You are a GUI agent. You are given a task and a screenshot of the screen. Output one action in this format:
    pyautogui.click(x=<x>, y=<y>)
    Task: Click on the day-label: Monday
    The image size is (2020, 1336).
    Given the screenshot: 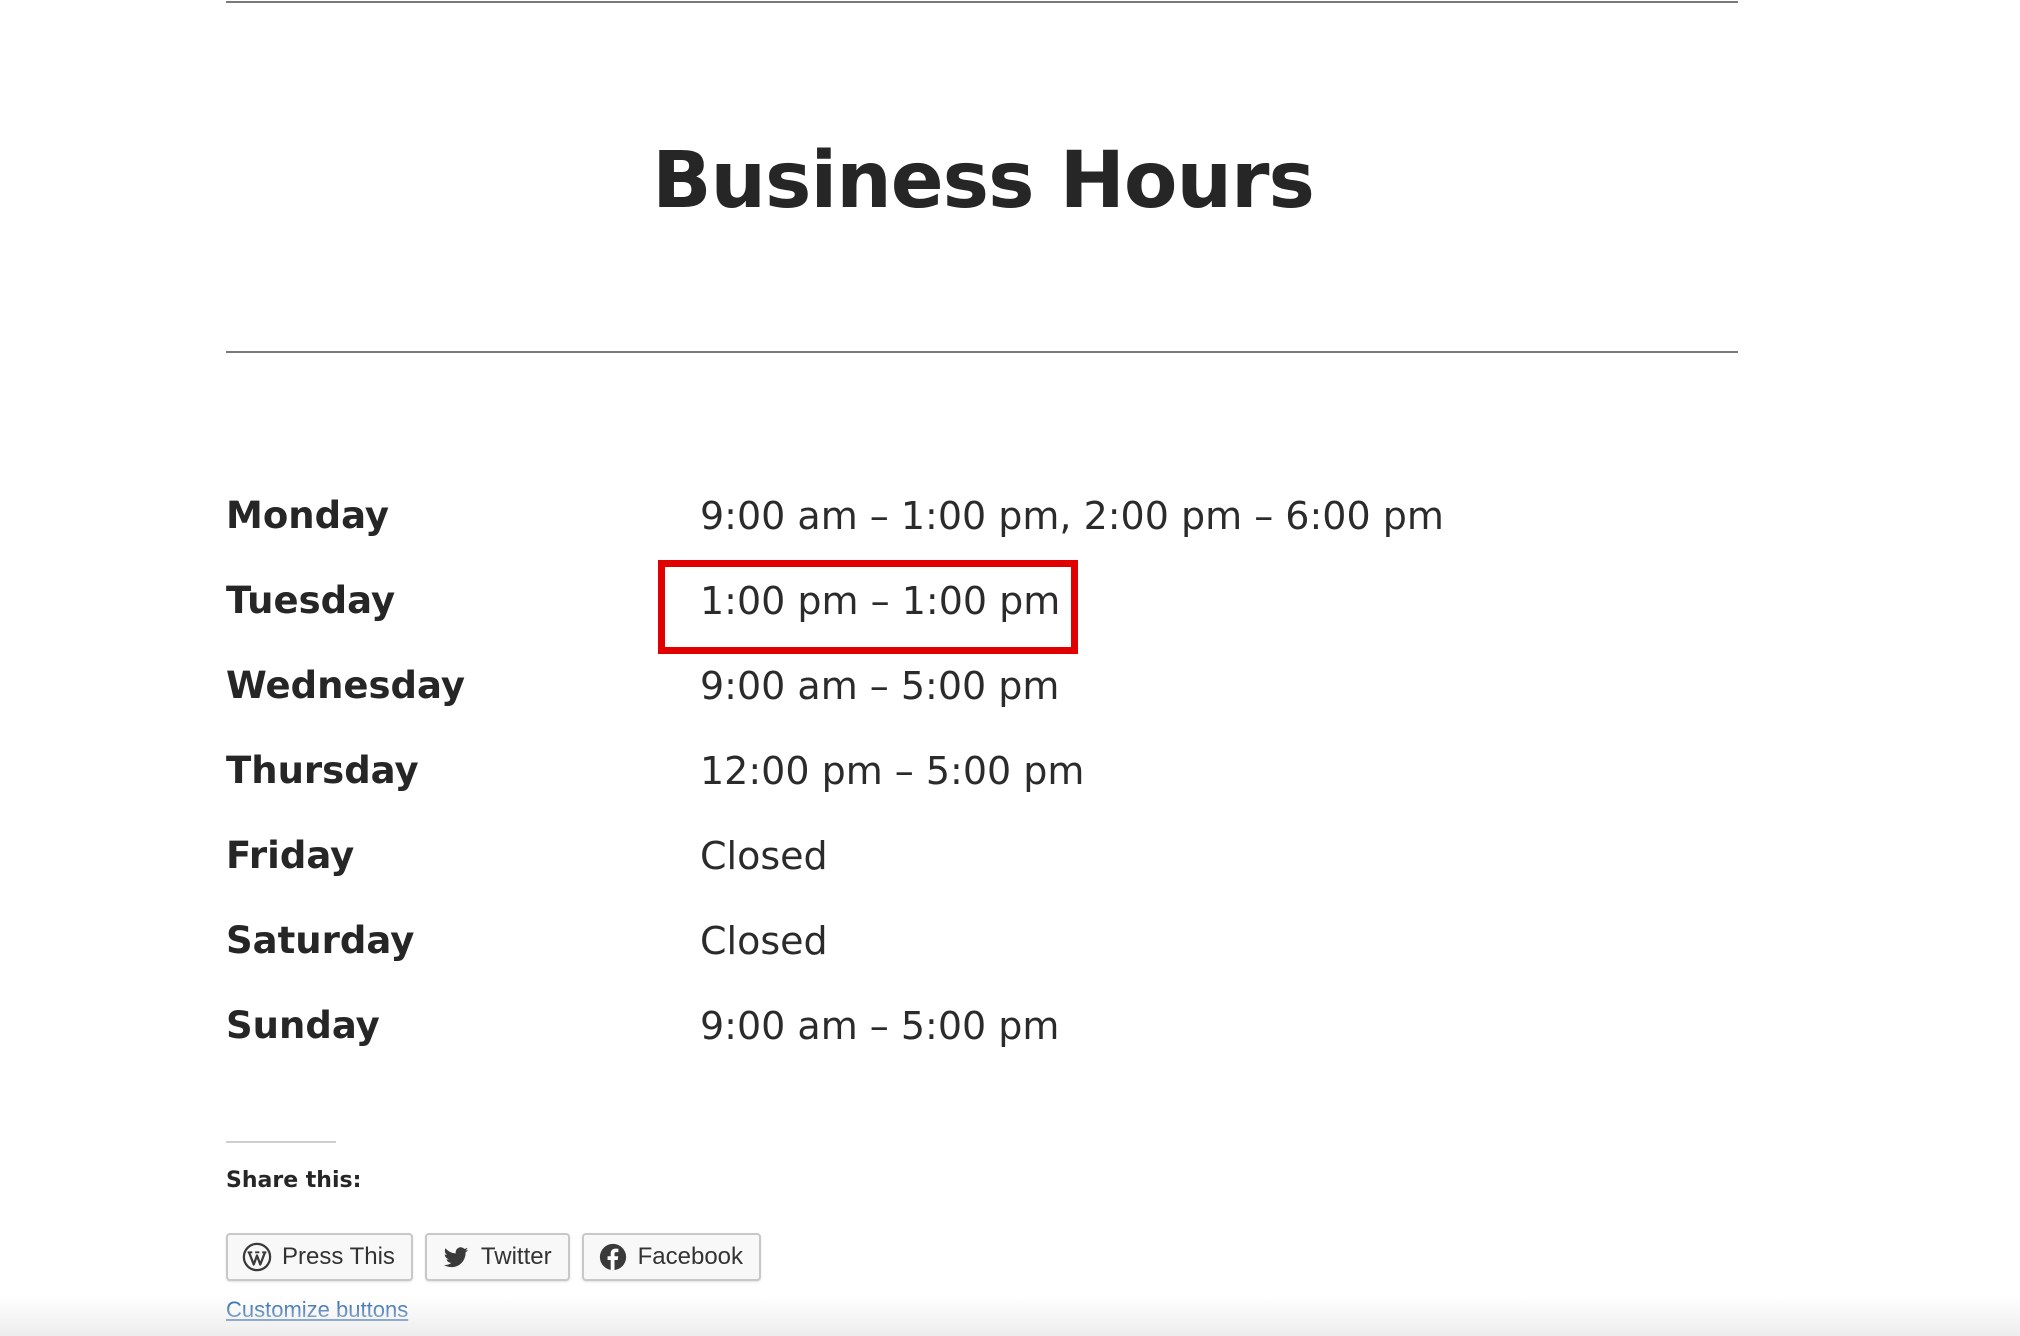 What is the action you would take?
    pyautogui.click(x=308, y=515)
    